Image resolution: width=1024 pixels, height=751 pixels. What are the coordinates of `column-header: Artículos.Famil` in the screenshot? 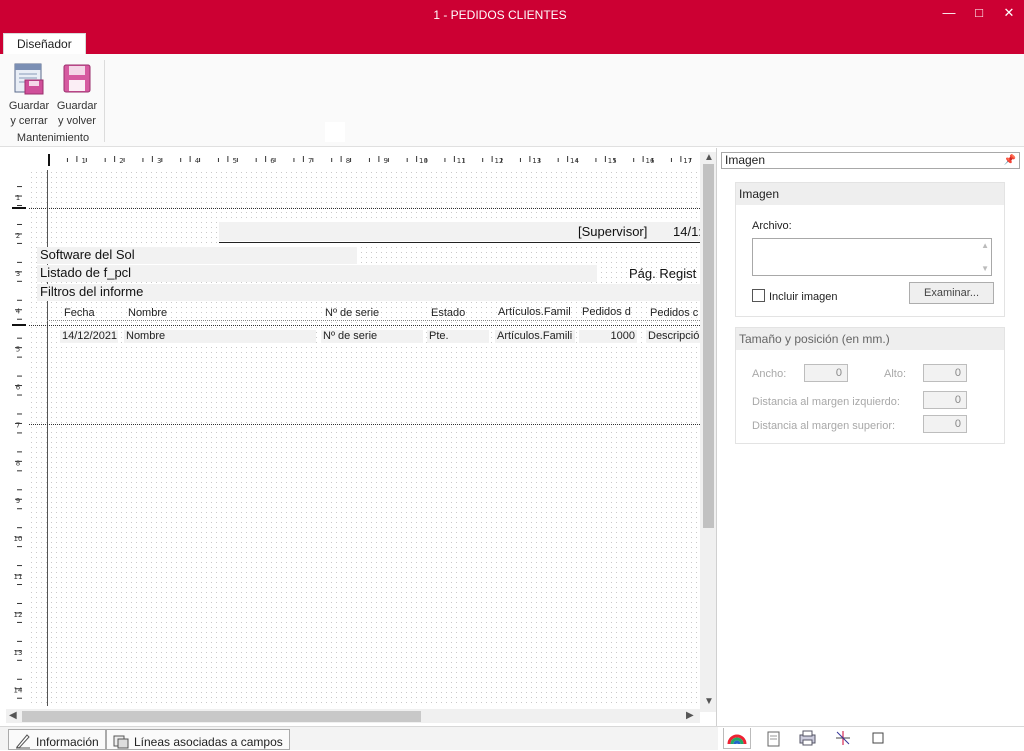 It's located at (534, 312).